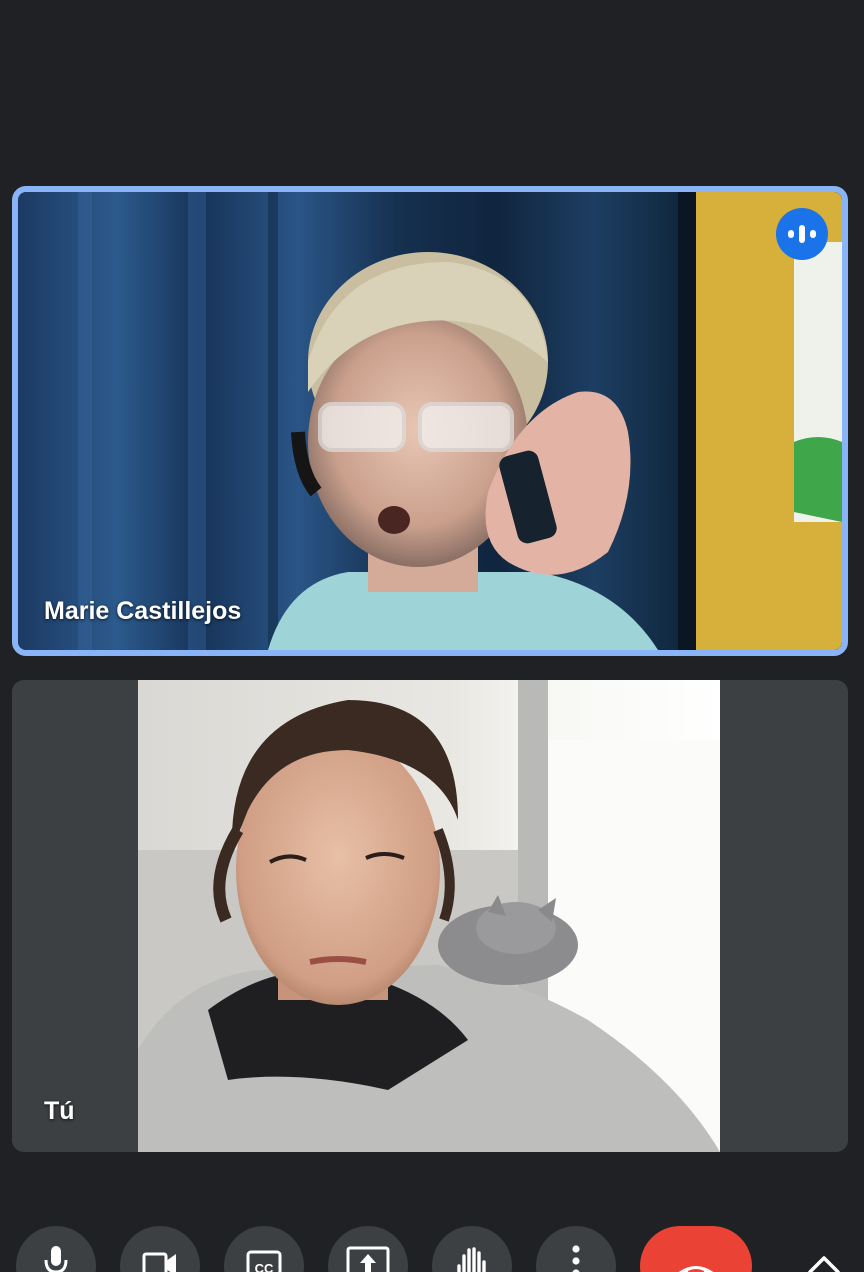 Image resolution: width=864 pixels, height=1272 pixels. I want to click on more-options-button, so click(576, 1249).